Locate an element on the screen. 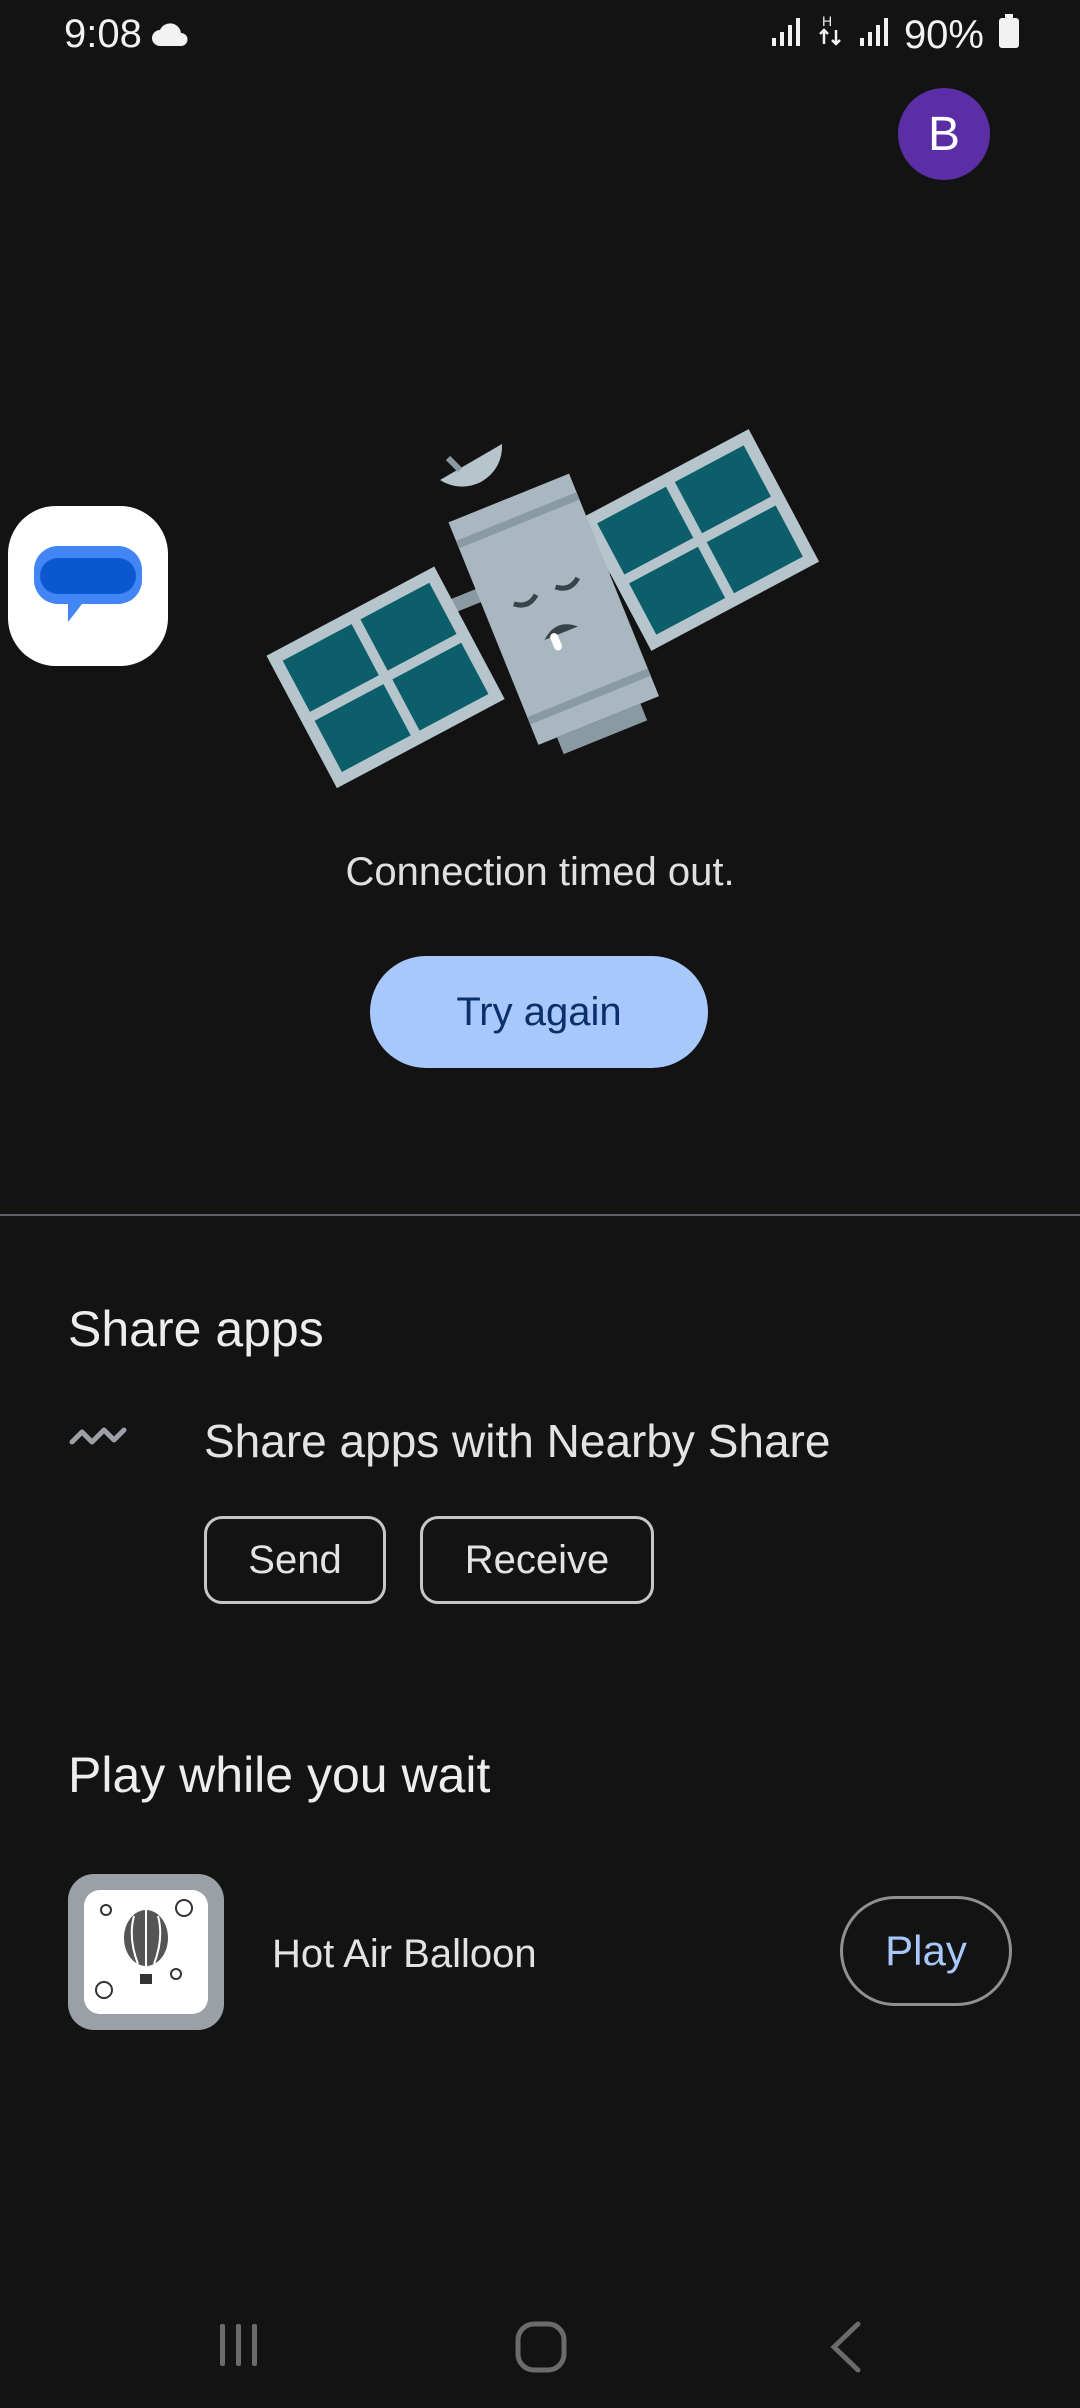 This screenshot has width=1080, height=2408. chat-bubble-icon is located at coordinates (88, 584).